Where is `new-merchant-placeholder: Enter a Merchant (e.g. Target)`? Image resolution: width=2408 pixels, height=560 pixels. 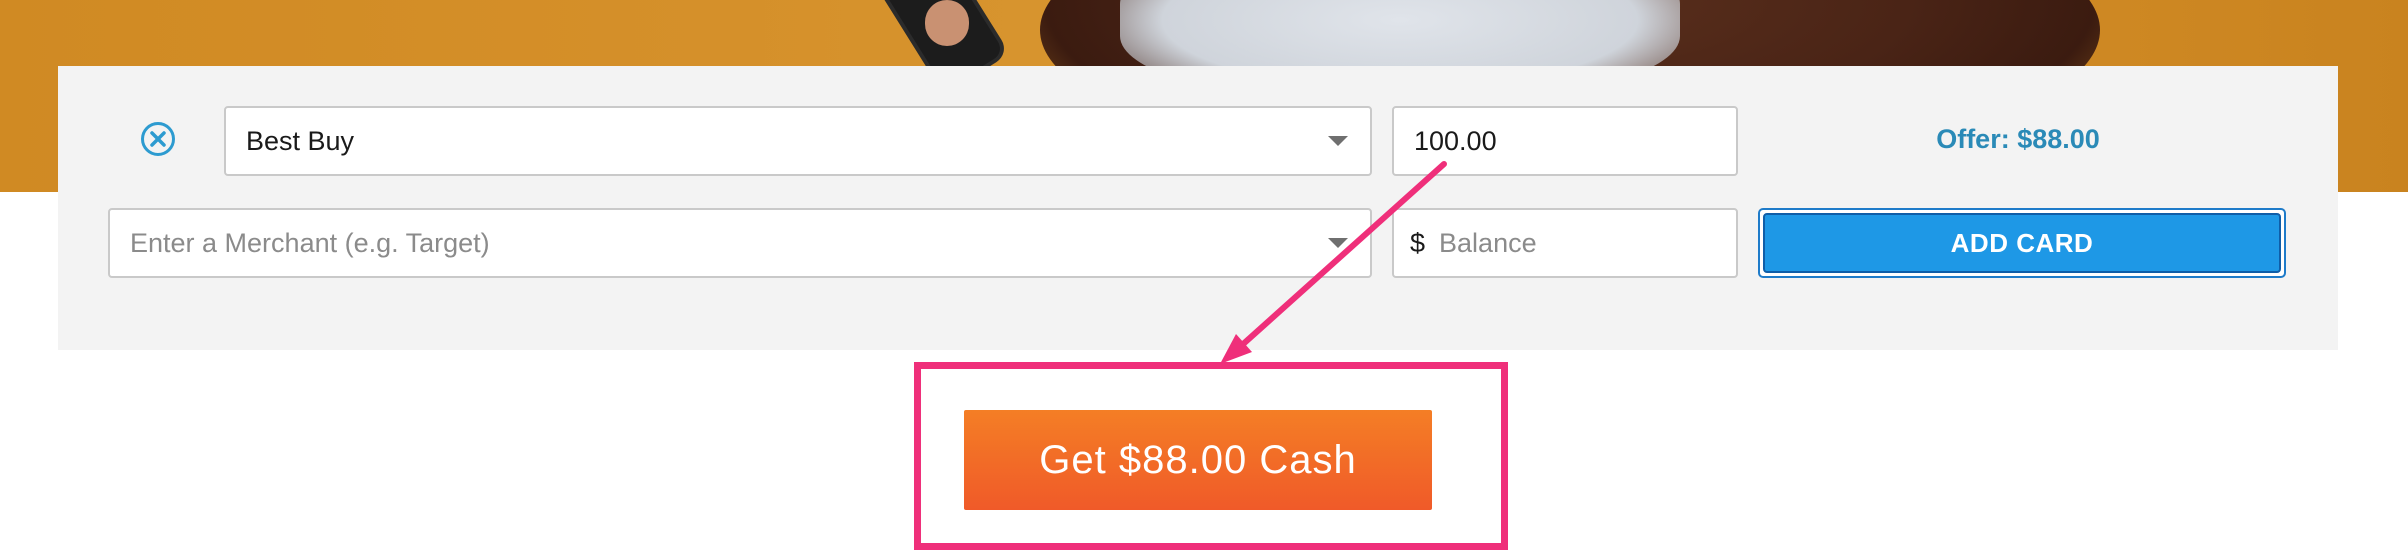 new-merchant-placeholder: Enter a Merchant (e.g. Target) is located at coordinates (310, 242).